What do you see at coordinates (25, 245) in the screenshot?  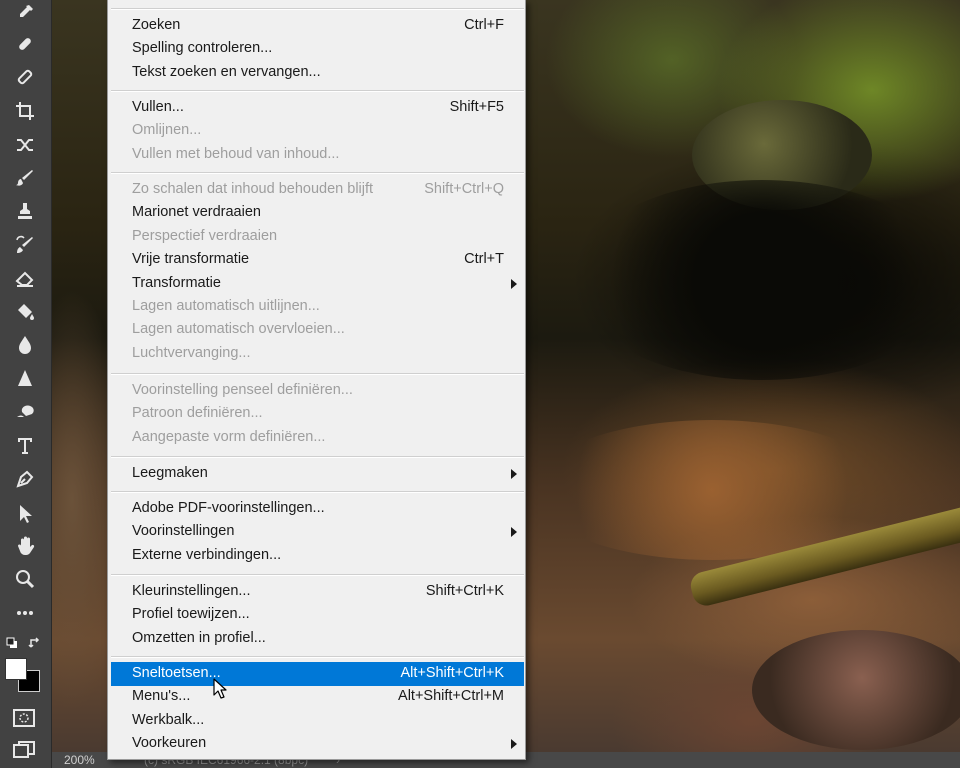 I see `history-brush-icon` at bounding box center [25, 245].